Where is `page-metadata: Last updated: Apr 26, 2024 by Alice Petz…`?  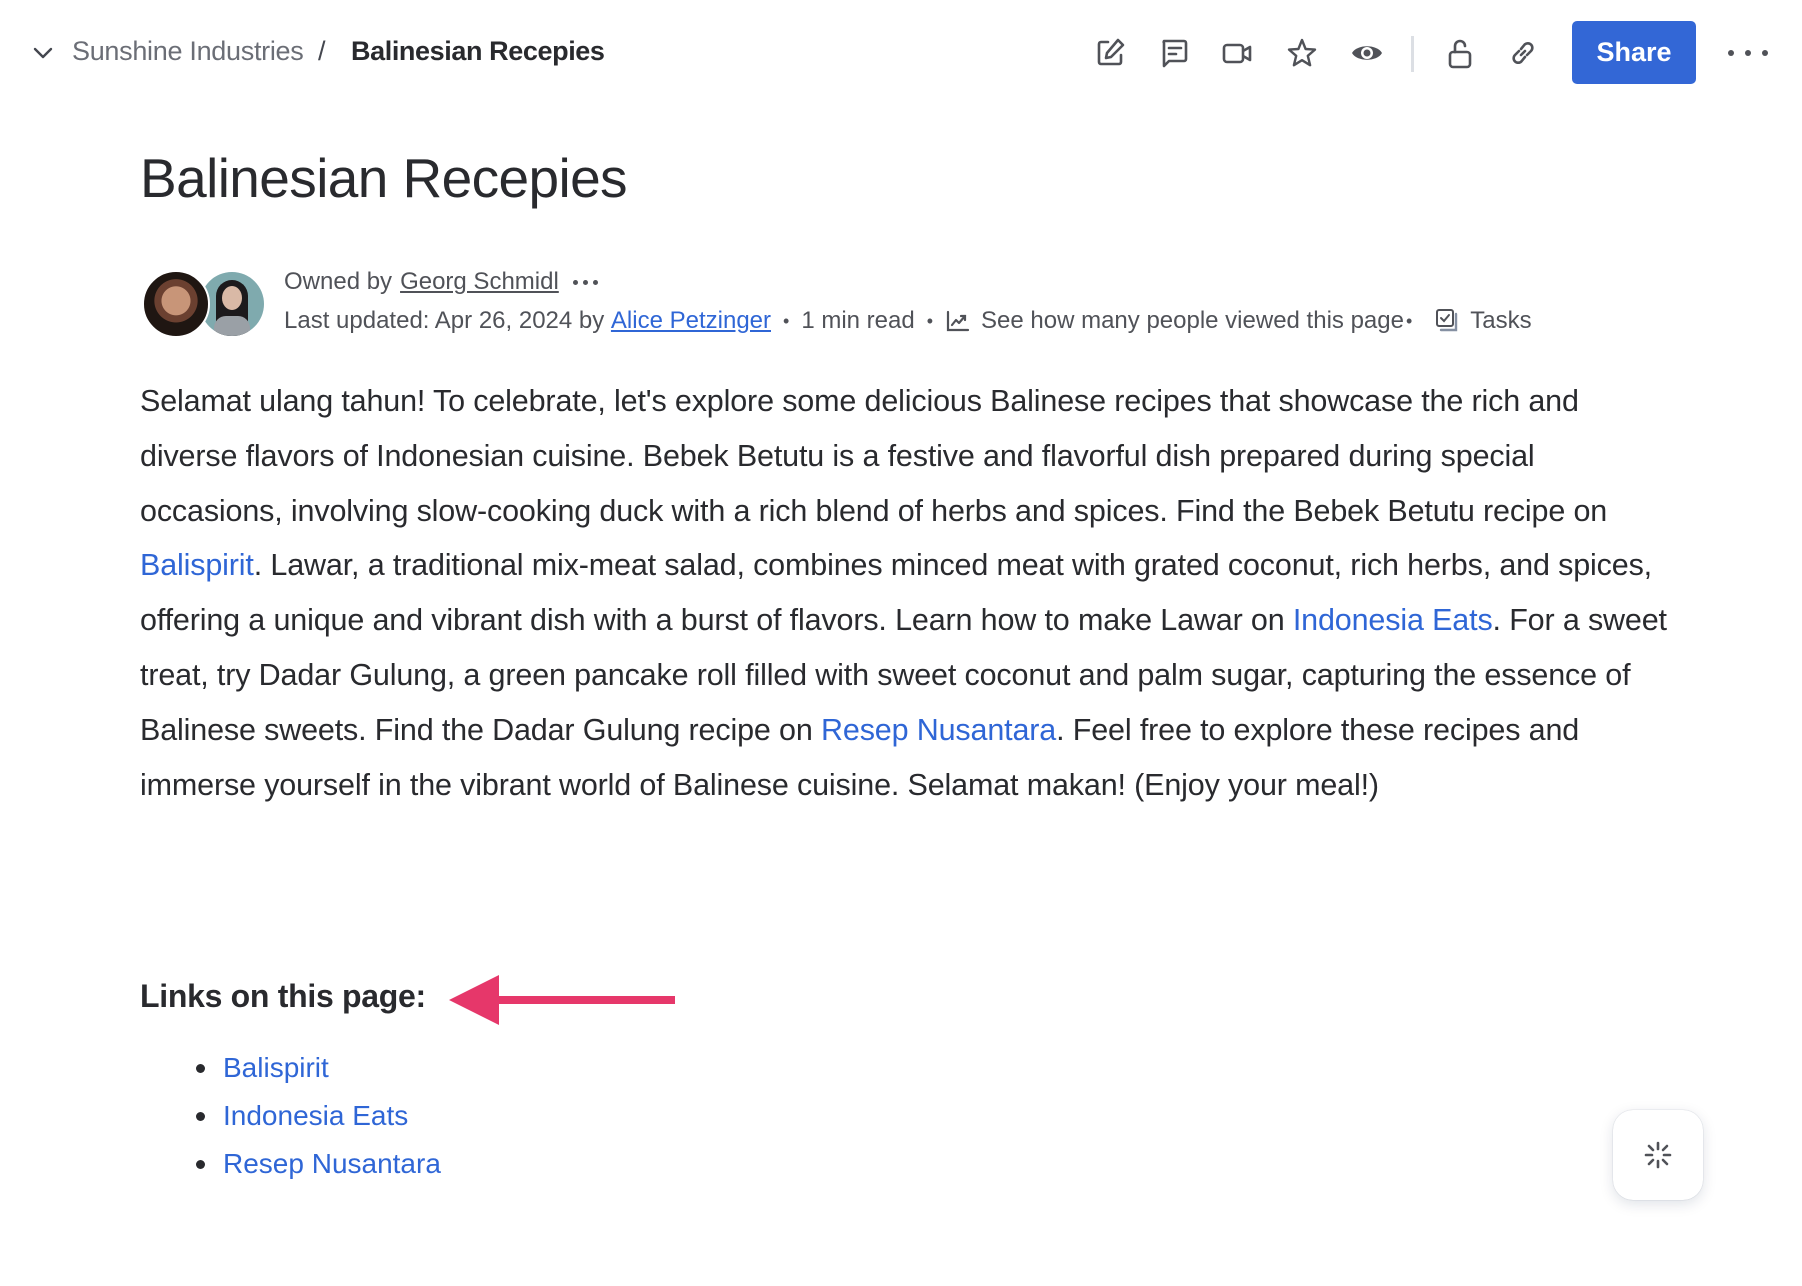 page-metadata: Last updated: Apr 26, 2024 by Alice Petz… is located at coordinates (908, 321).